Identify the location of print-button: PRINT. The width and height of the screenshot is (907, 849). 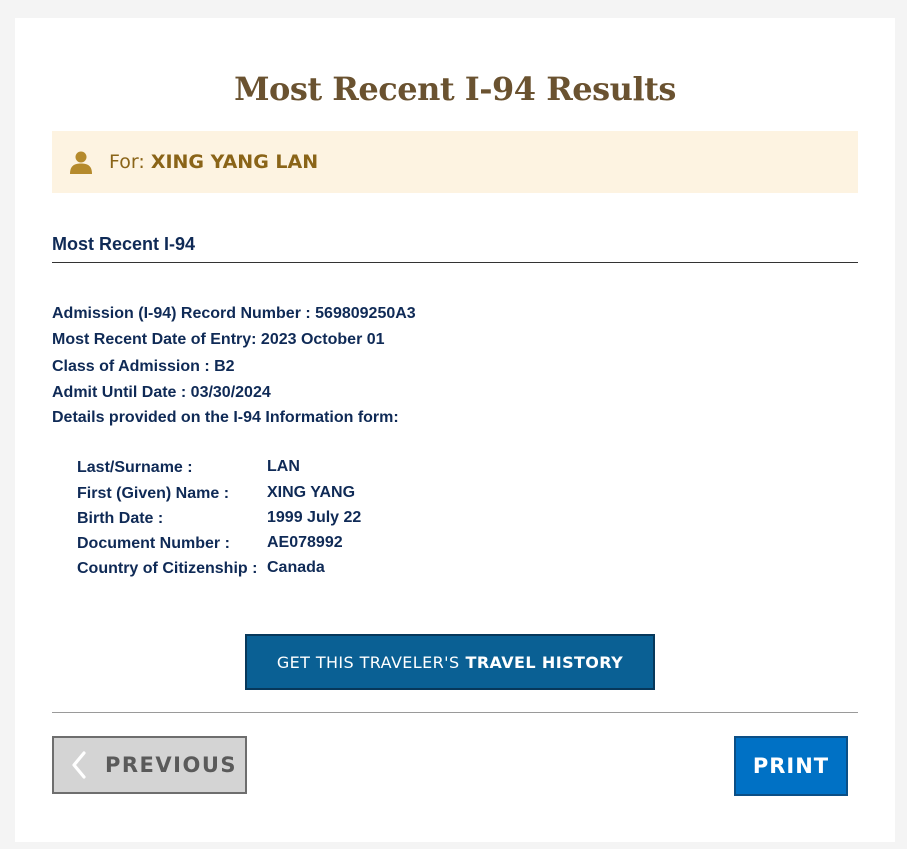
(791, 766).